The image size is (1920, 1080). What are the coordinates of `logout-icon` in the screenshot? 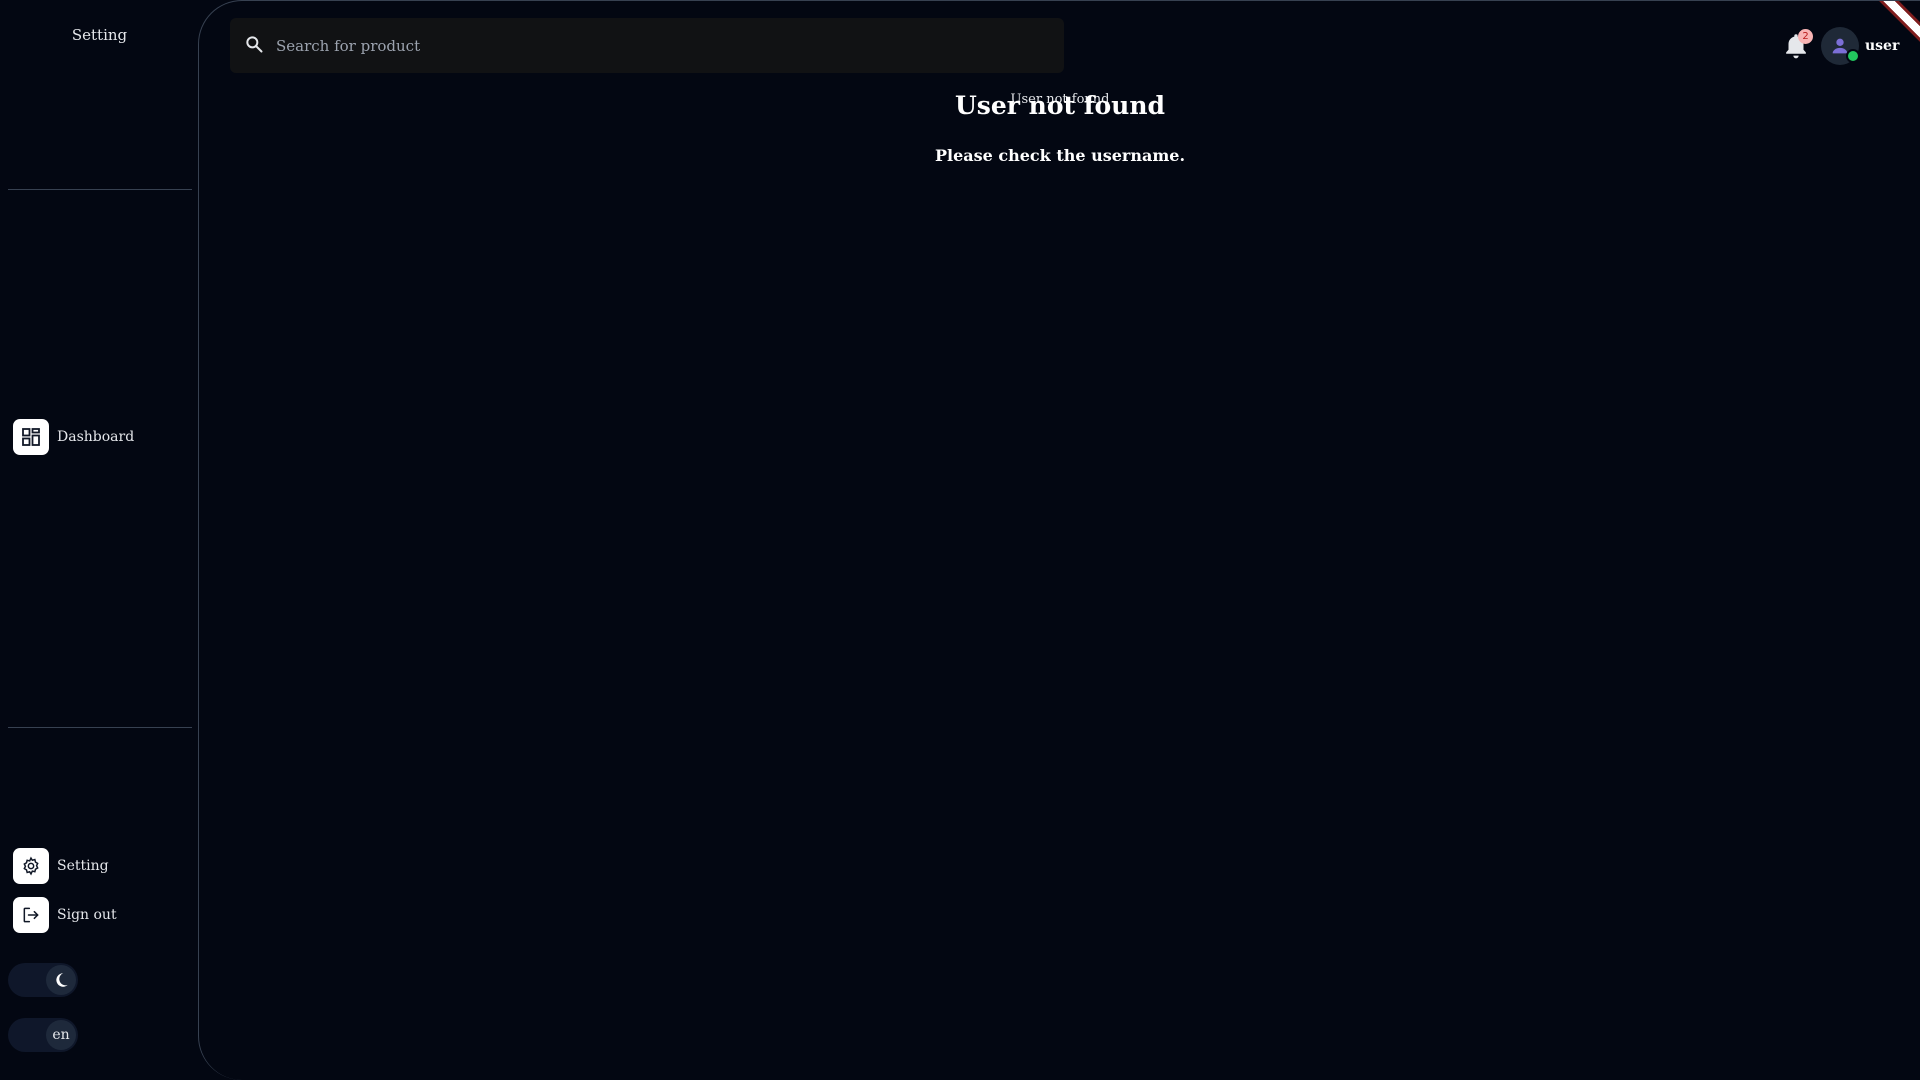 It's located at (31, 915).